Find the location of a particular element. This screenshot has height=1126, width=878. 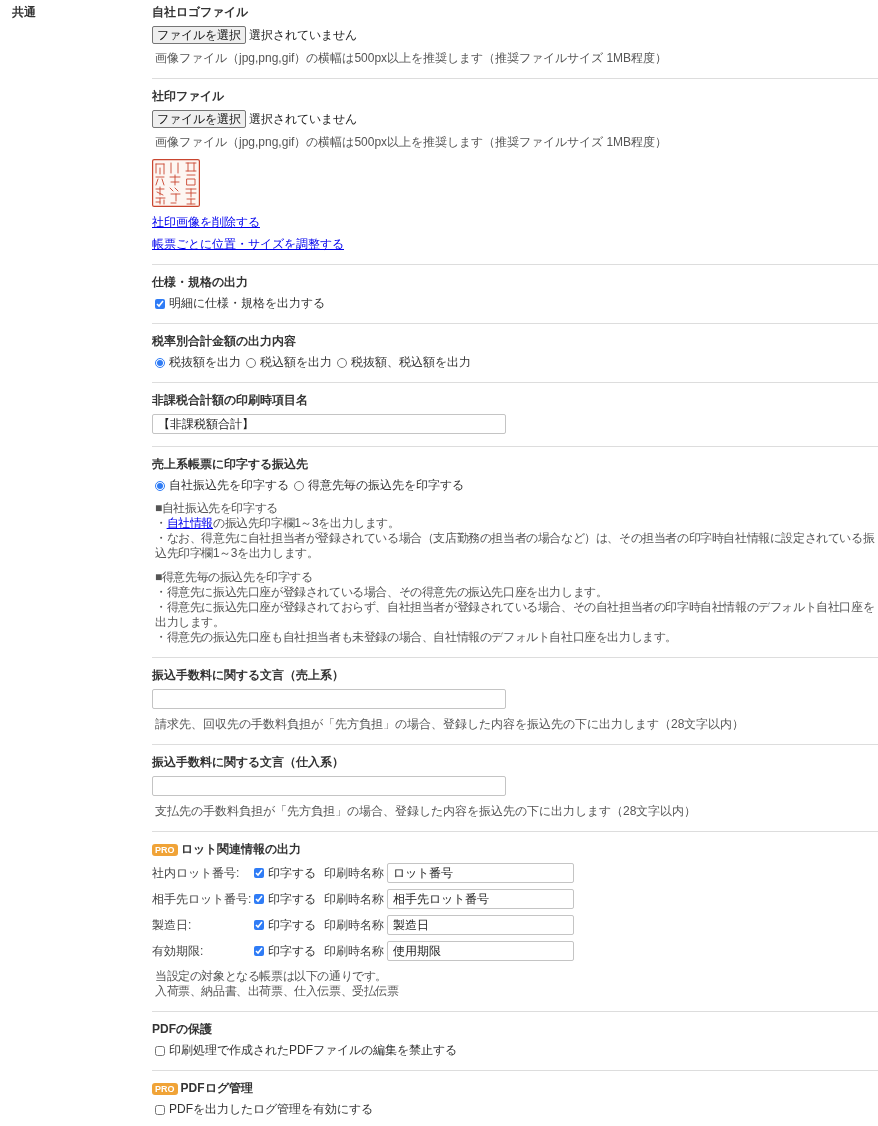

text-input: 相手先ロット番号 is located at coordinates (480, 899).